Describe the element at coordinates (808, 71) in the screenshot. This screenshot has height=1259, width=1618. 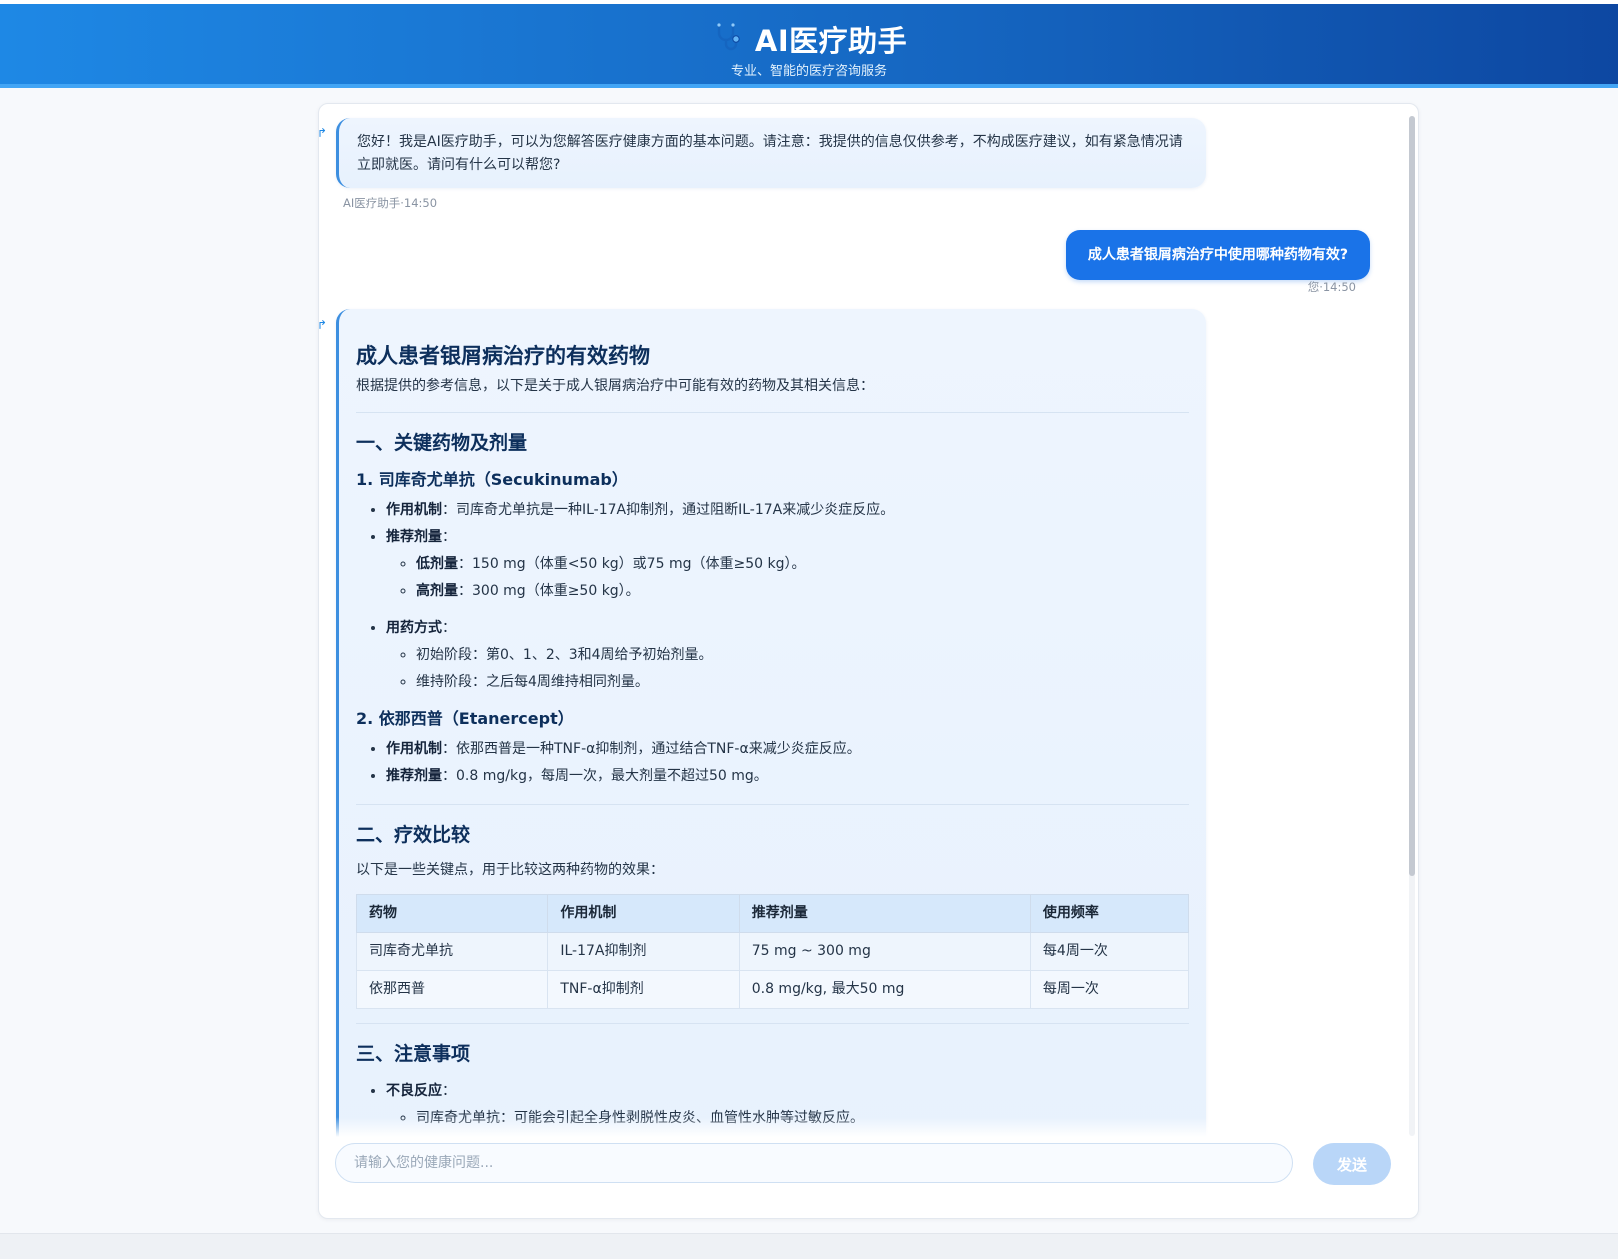
I see `app-subtitle: 专业、智能的医疗咨询服务` at that location.